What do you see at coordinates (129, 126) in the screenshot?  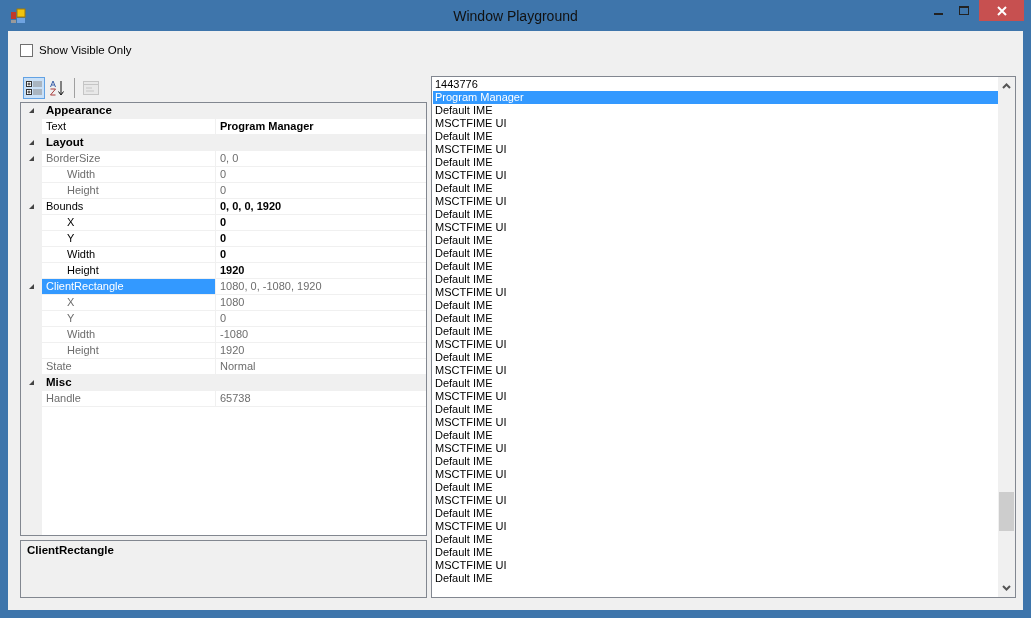 I see `property-name: Text` at bounding box center [129, 126].